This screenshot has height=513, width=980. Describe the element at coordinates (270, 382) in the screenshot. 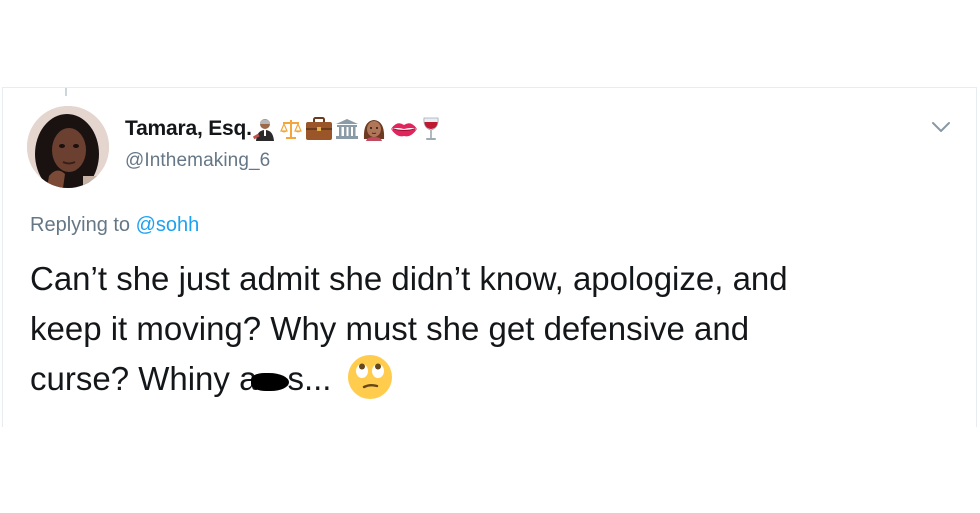

I see `censor-scribble` at that location.